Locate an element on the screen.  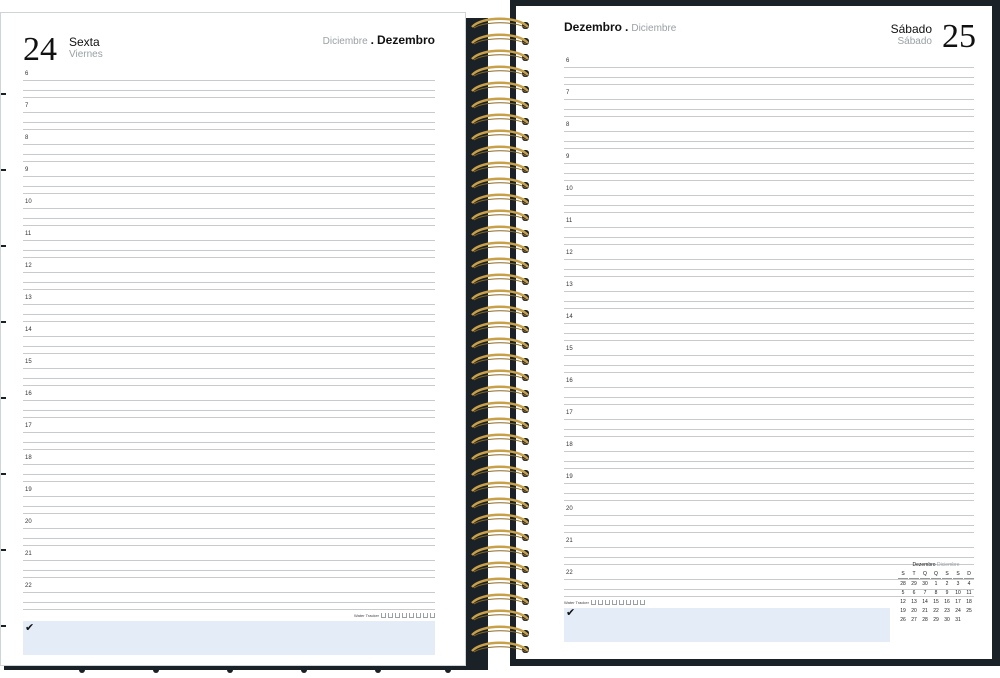
right-month-es: Diciembre is located at coordinates (654, 28).